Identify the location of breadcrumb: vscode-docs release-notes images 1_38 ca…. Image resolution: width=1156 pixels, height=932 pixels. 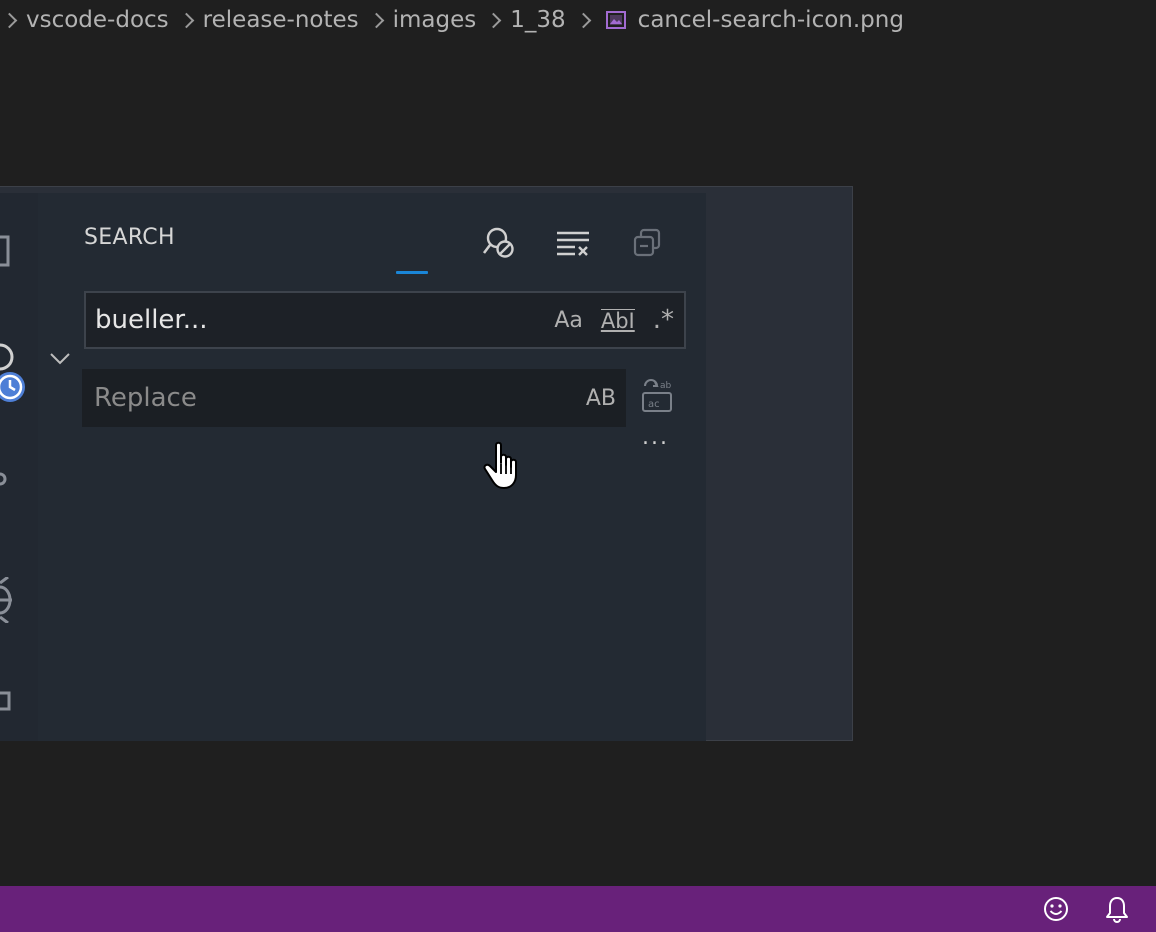
(452, 20).